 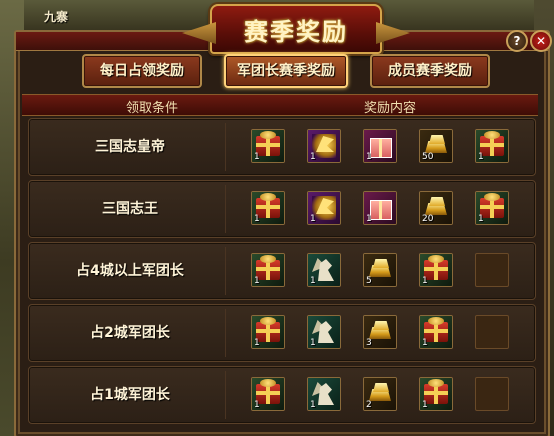 I want to click on reward-quantity: 5, so click(x=369, y=281).